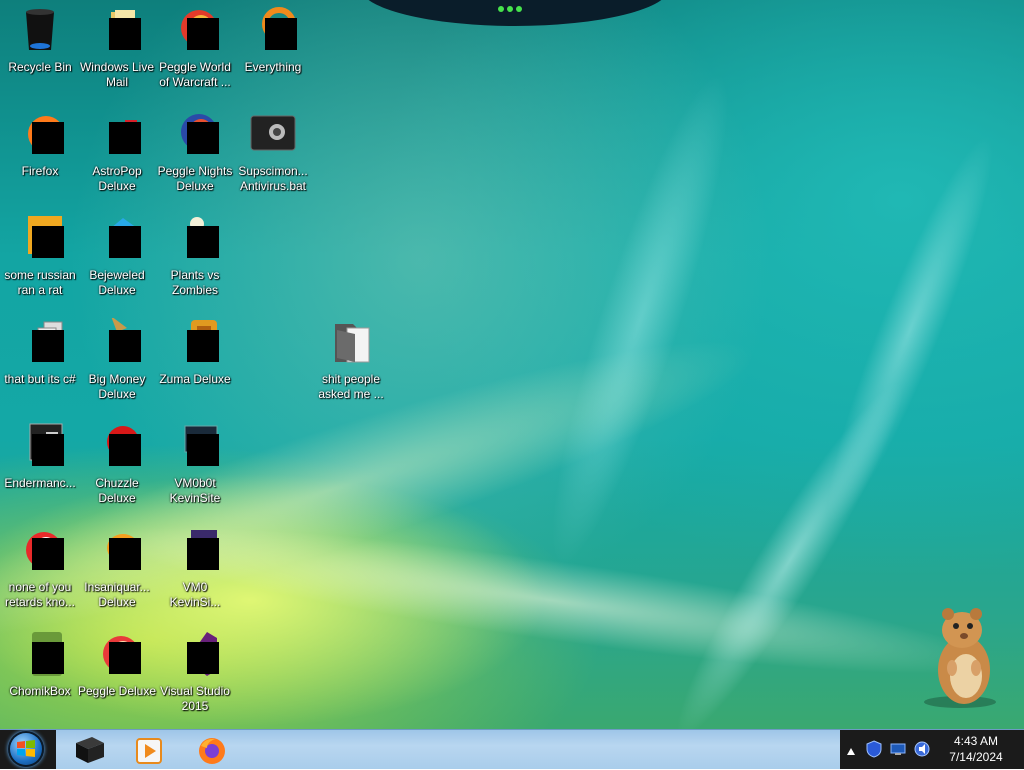 The height and width of the screenshot is (770, 1024). What do you see at coordinates (851, 749) in the screenshot?
I see `show-hidden-icons-icon` at bounding box center [851, 749].